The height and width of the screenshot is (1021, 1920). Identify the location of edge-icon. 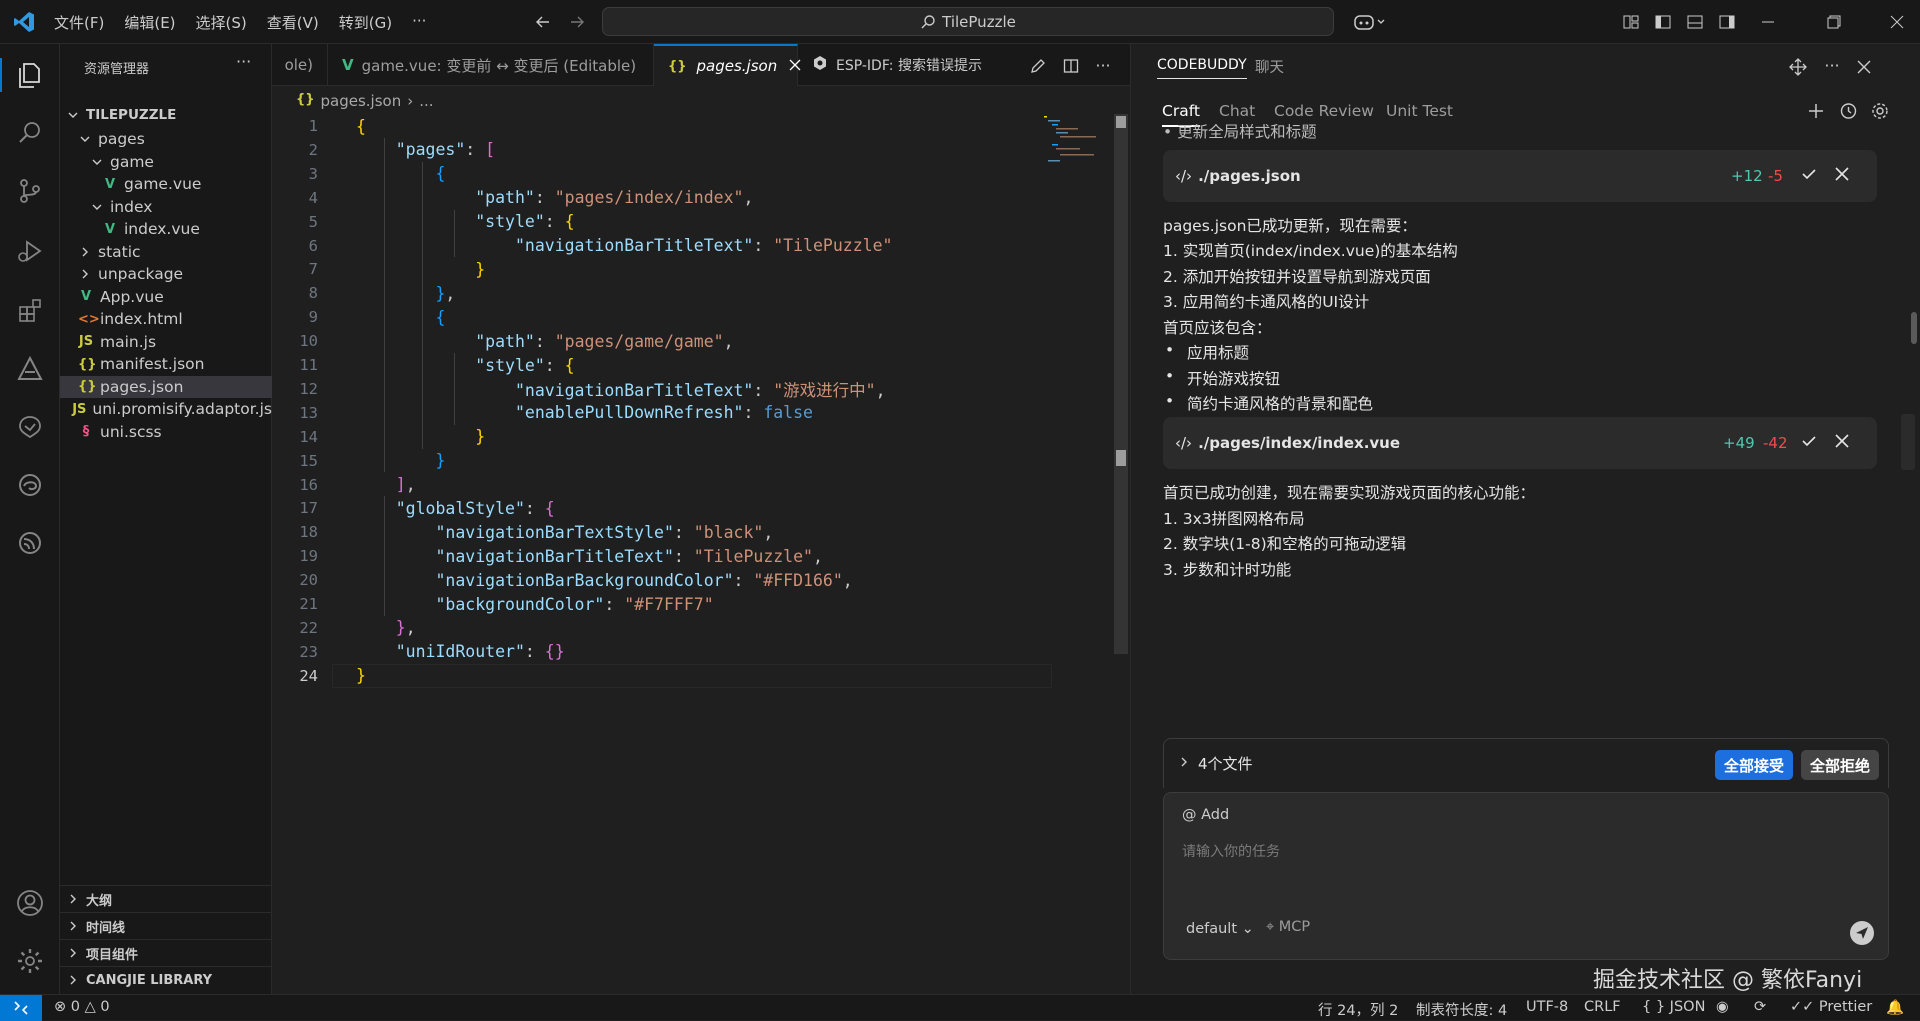
(30, 485).